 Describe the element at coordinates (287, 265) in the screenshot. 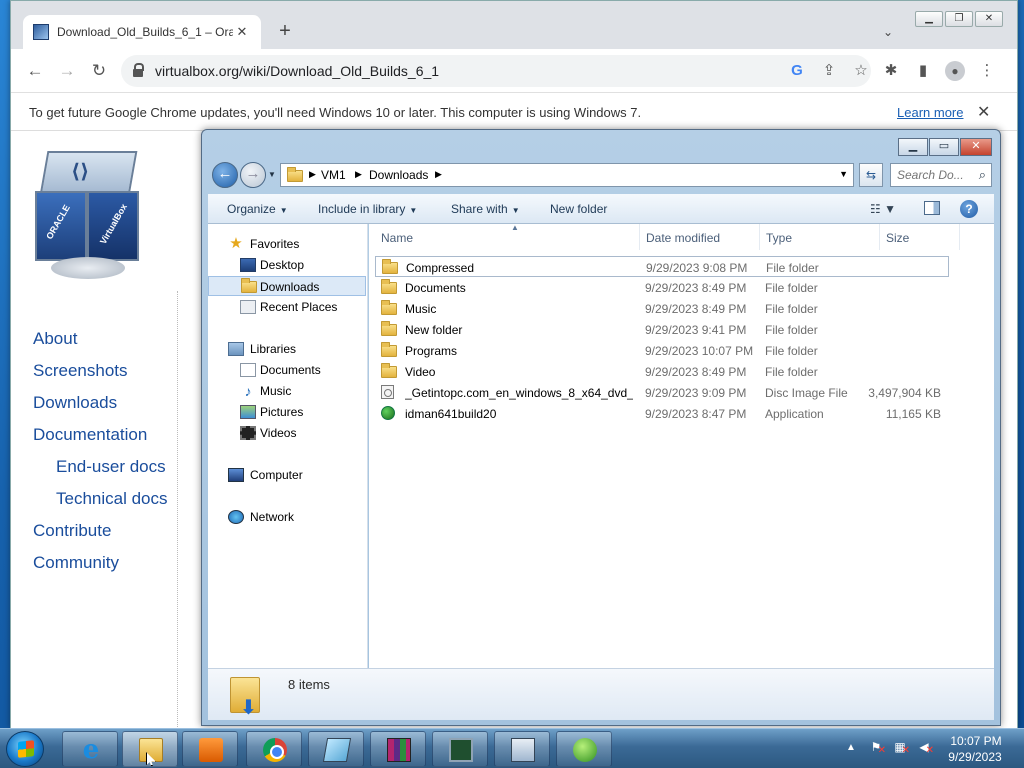

I see `nav-desktop: Desktop` at that location.